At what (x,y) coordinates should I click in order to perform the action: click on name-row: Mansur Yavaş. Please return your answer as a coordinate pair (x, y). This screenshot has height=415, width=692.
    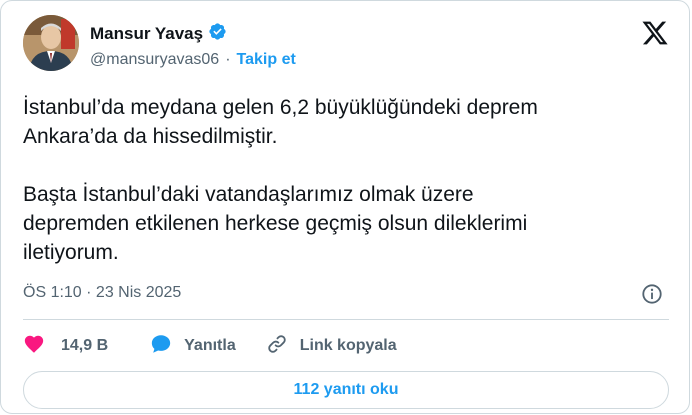
    Looking at the image, I should click on (158, 34).